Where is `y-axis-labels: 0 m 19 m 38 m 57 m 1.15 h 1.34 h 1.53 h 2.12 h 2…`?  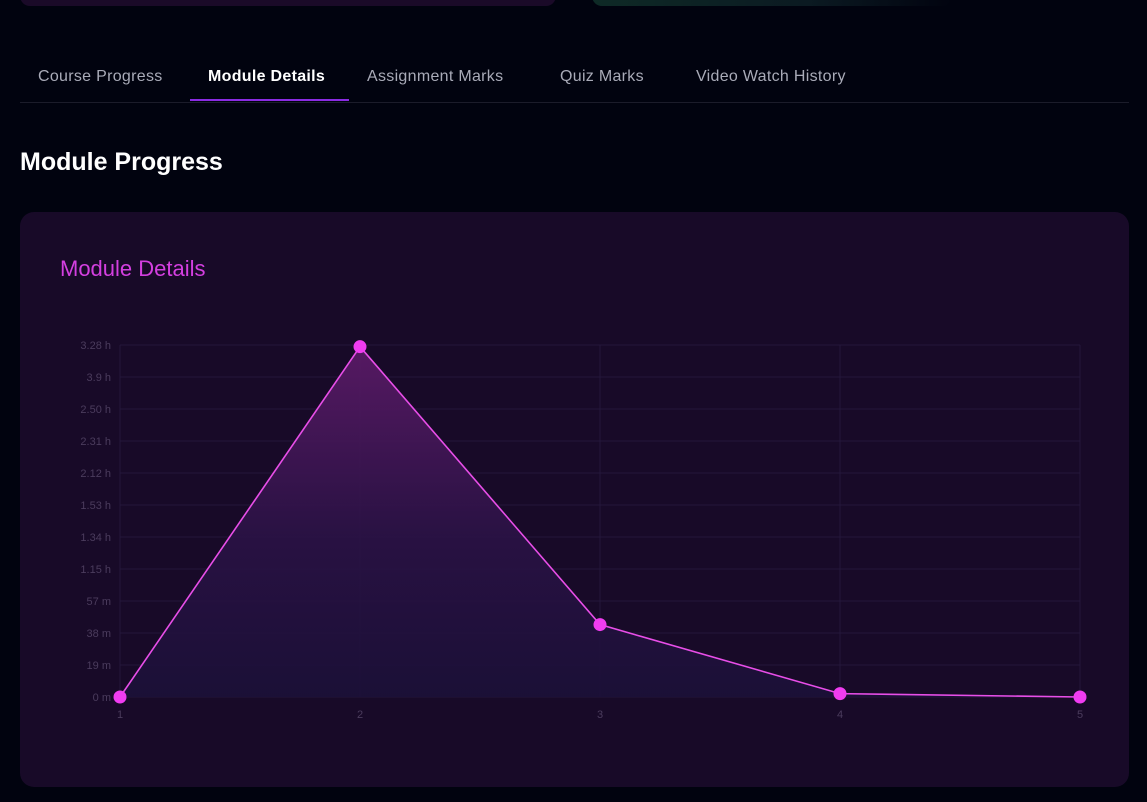 y-axis-labels: 0 m 19 m 38 m 57 m 1.15 h 1.34 h 1.53 h 2.12 h 2… is located at coordinates (95, 522).